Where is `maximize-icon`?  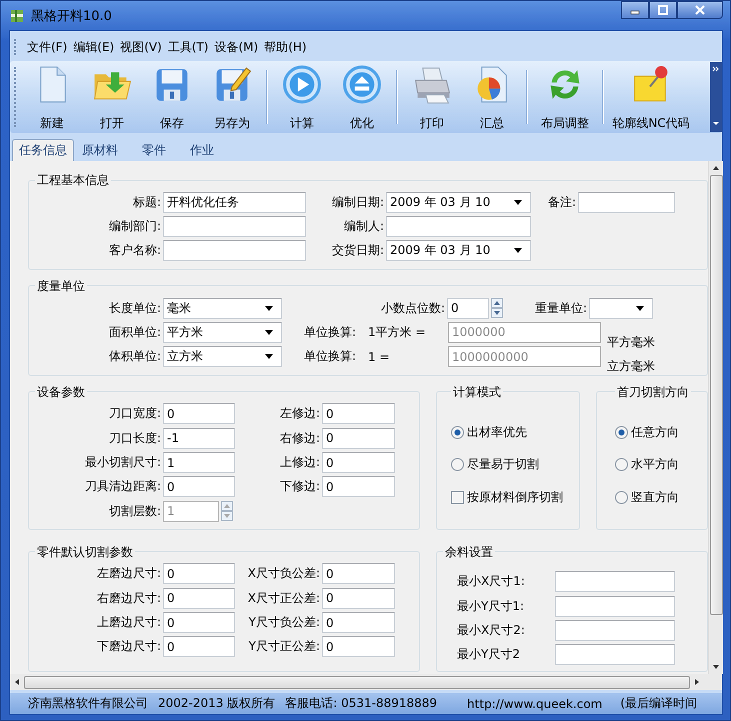
maximize-icon is located at coordinates (663, 10).